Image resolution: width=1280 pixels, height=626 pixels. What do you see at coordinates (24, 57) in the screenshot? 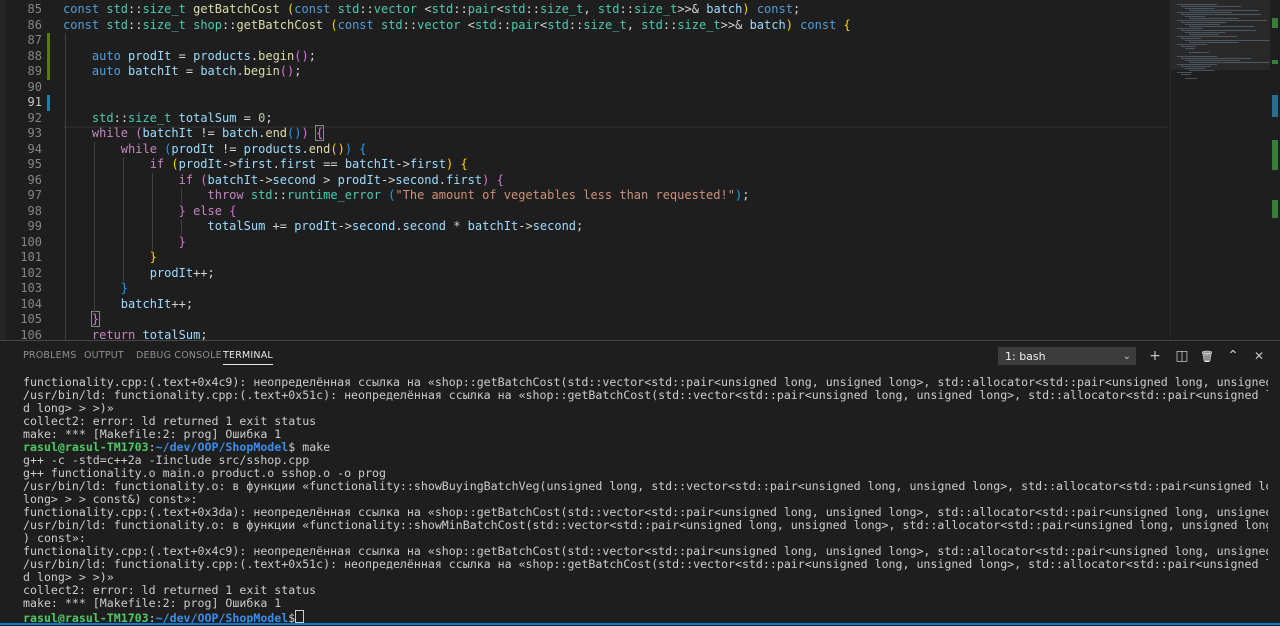
I see `line-number: 88` at bounding box center [24, 57].